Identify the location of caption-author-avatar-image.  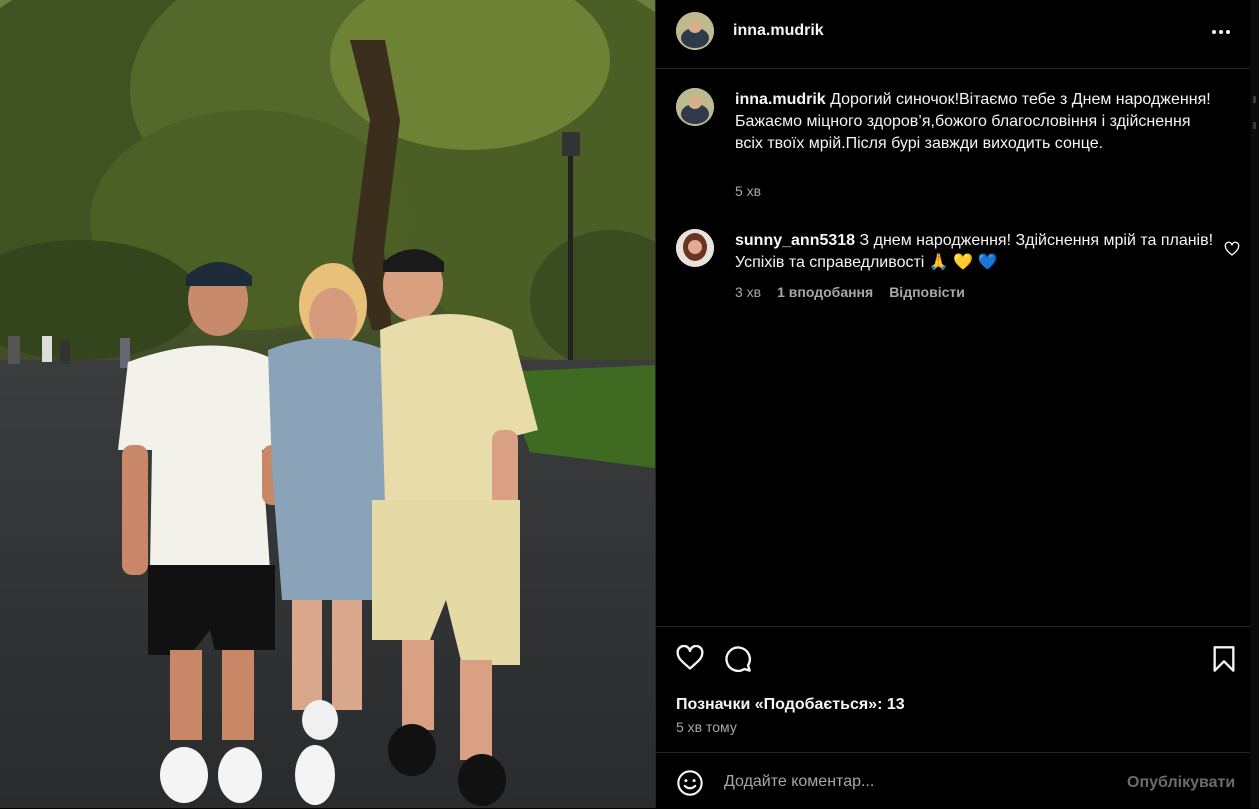
(695, 107).